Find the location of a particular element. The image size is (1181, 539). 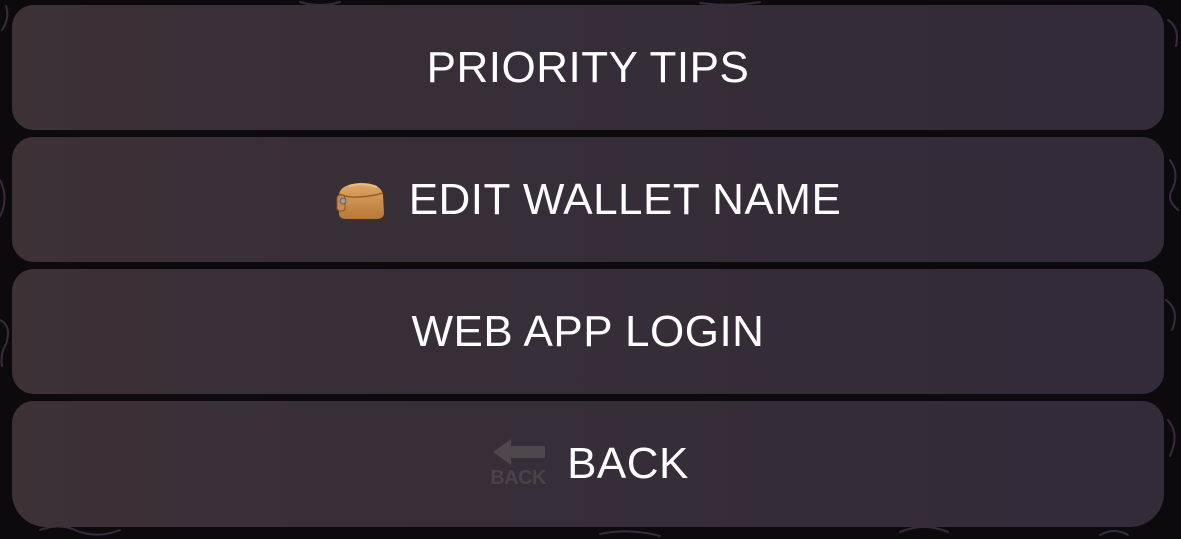

web-app-login-label: WEB APP LOGIN is located at coordinates (588, 331).